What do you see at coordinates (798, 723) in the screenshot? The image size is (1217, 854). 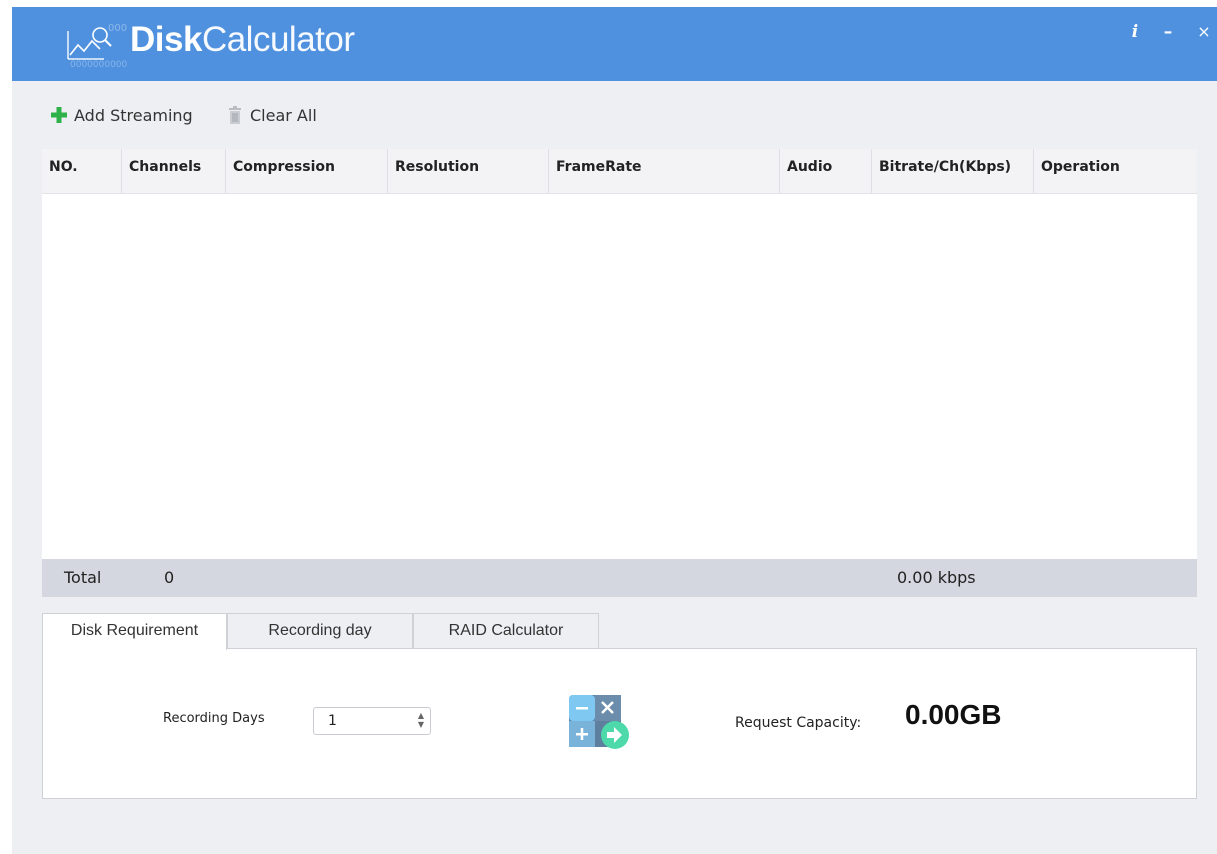 I see `request-capacity-label: Request Capacity:` at bounding box center [798, 723].